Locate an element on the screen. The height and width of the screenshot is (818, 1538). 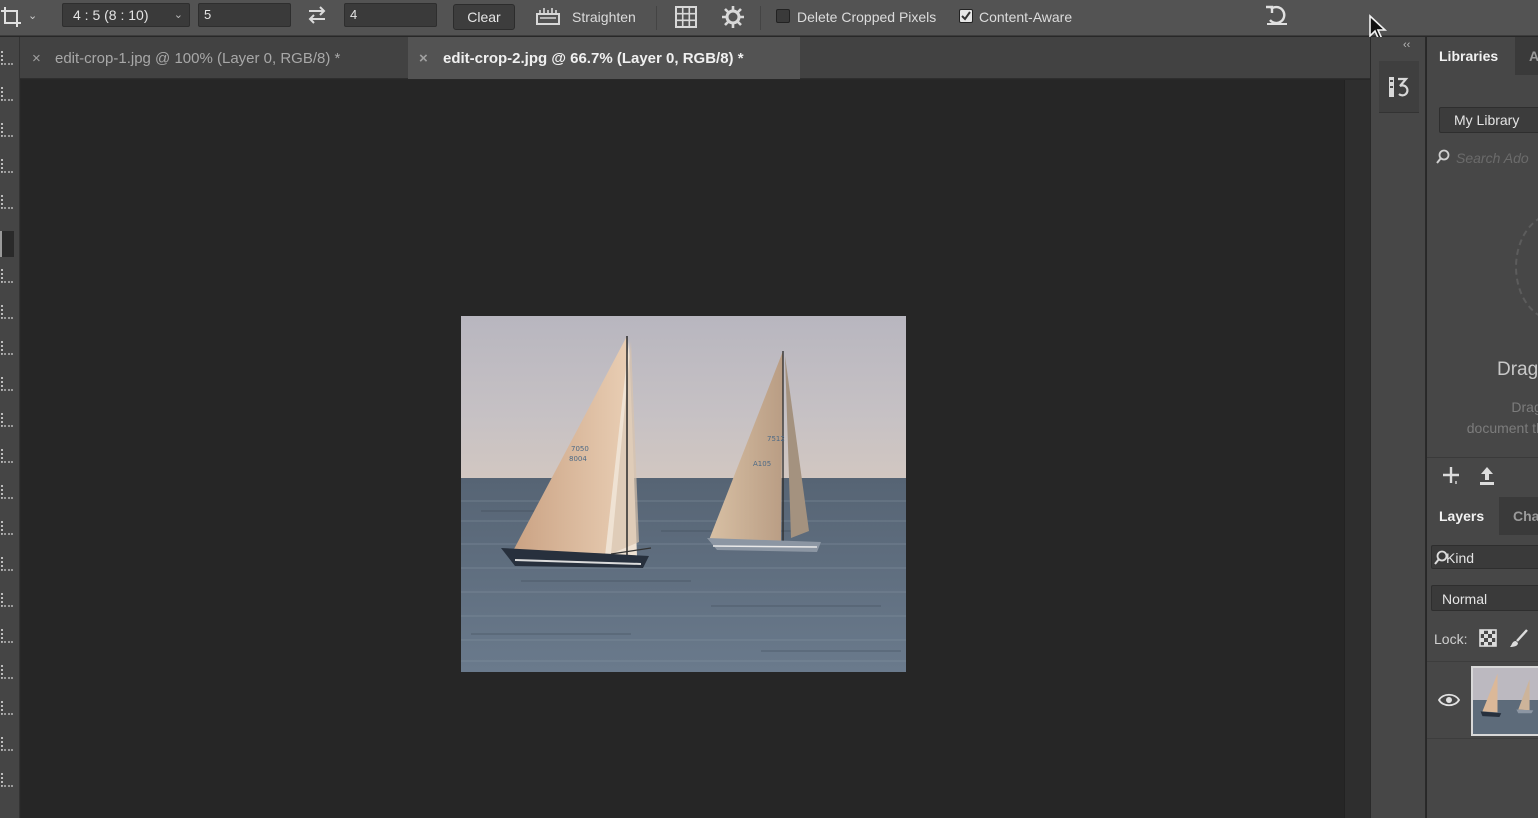
tab-layers: Layers is located at coordinates (1463, 516).